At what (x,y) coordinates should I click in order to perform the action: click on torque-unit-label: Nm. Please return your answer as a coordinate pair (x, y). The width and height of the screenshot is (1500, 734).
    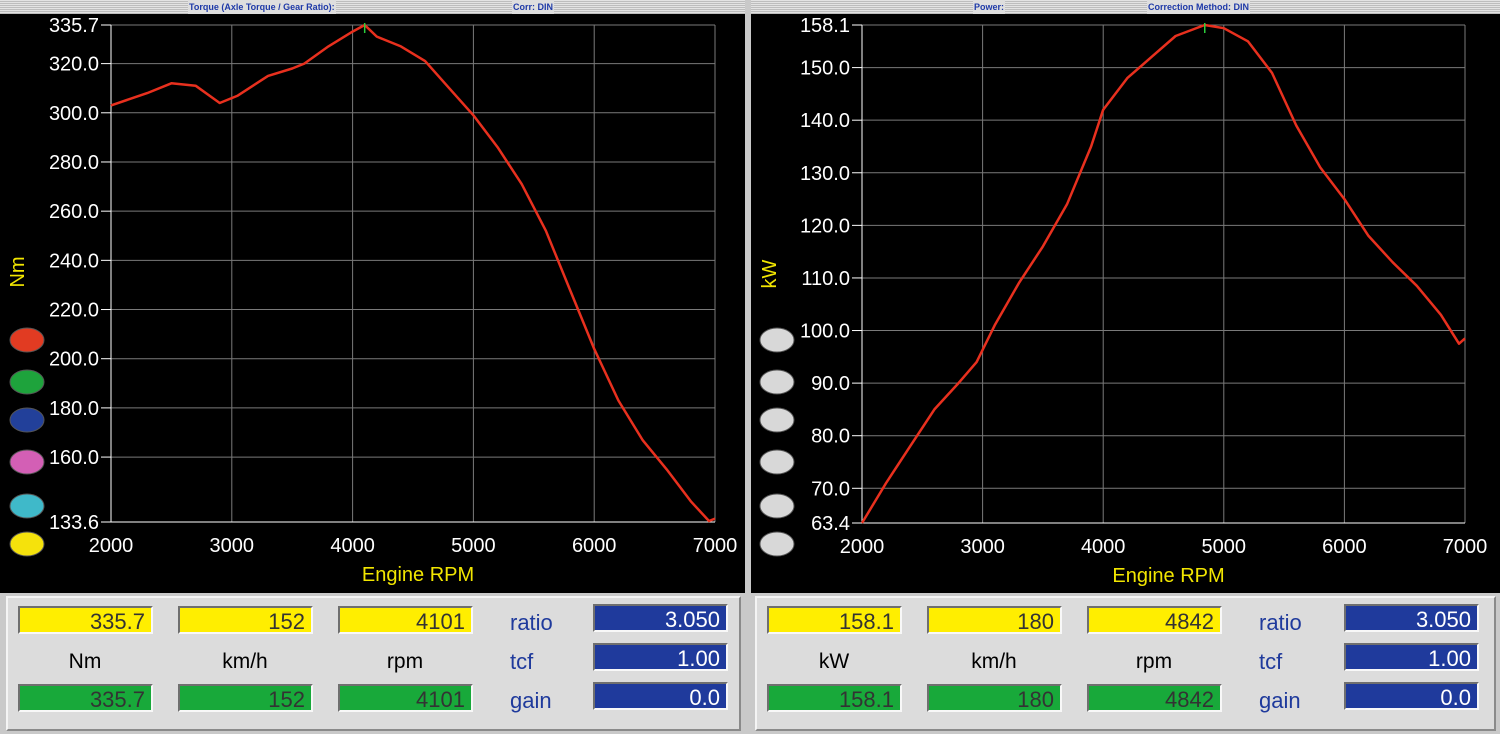
    Looking at the image, I should click on (85, 661).